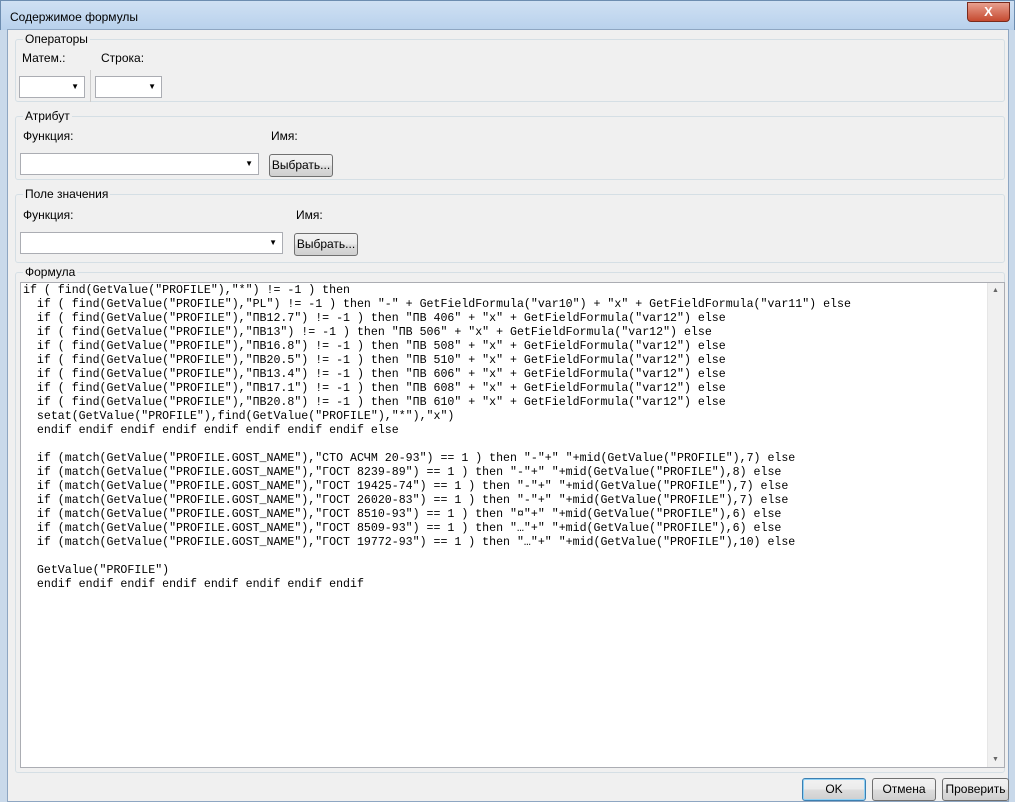 The image size is (1015, 802). What do you see at coordinates (67, 194) in the screenshot?
I see `value-field-group-title: Поле значения` at bounding box center [67, 194].